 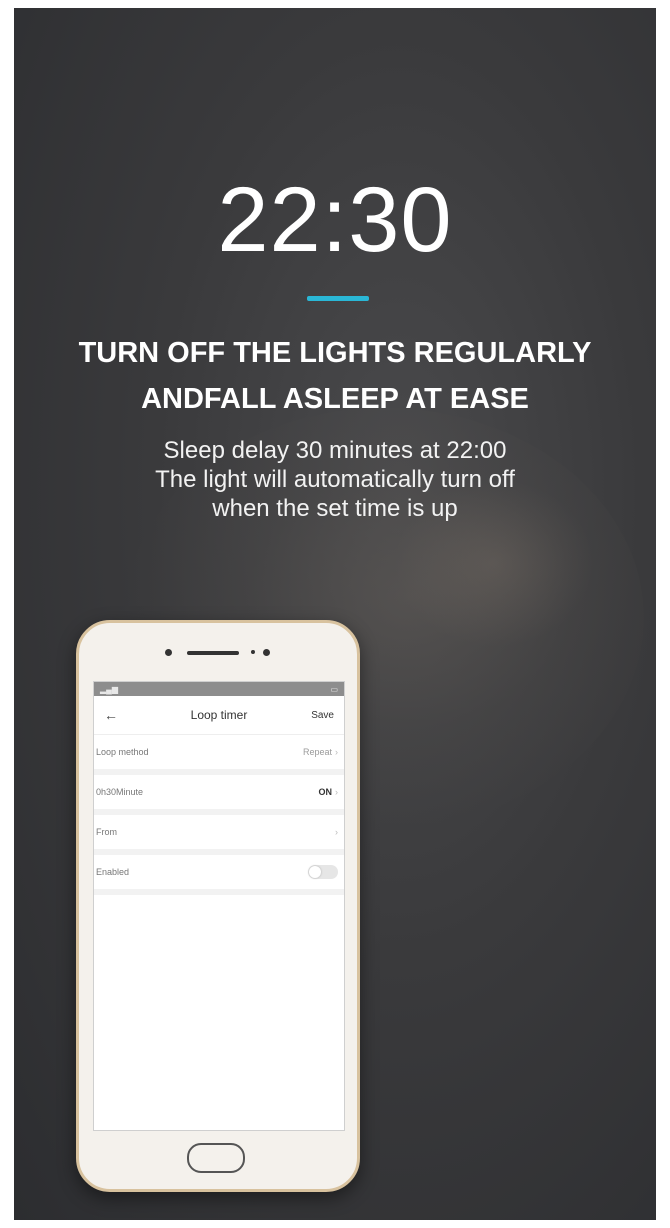 What do you see at coordinates (113, 872) in the screenshot?
I see `row-label: Enabled` at bounding box center [113, 872].